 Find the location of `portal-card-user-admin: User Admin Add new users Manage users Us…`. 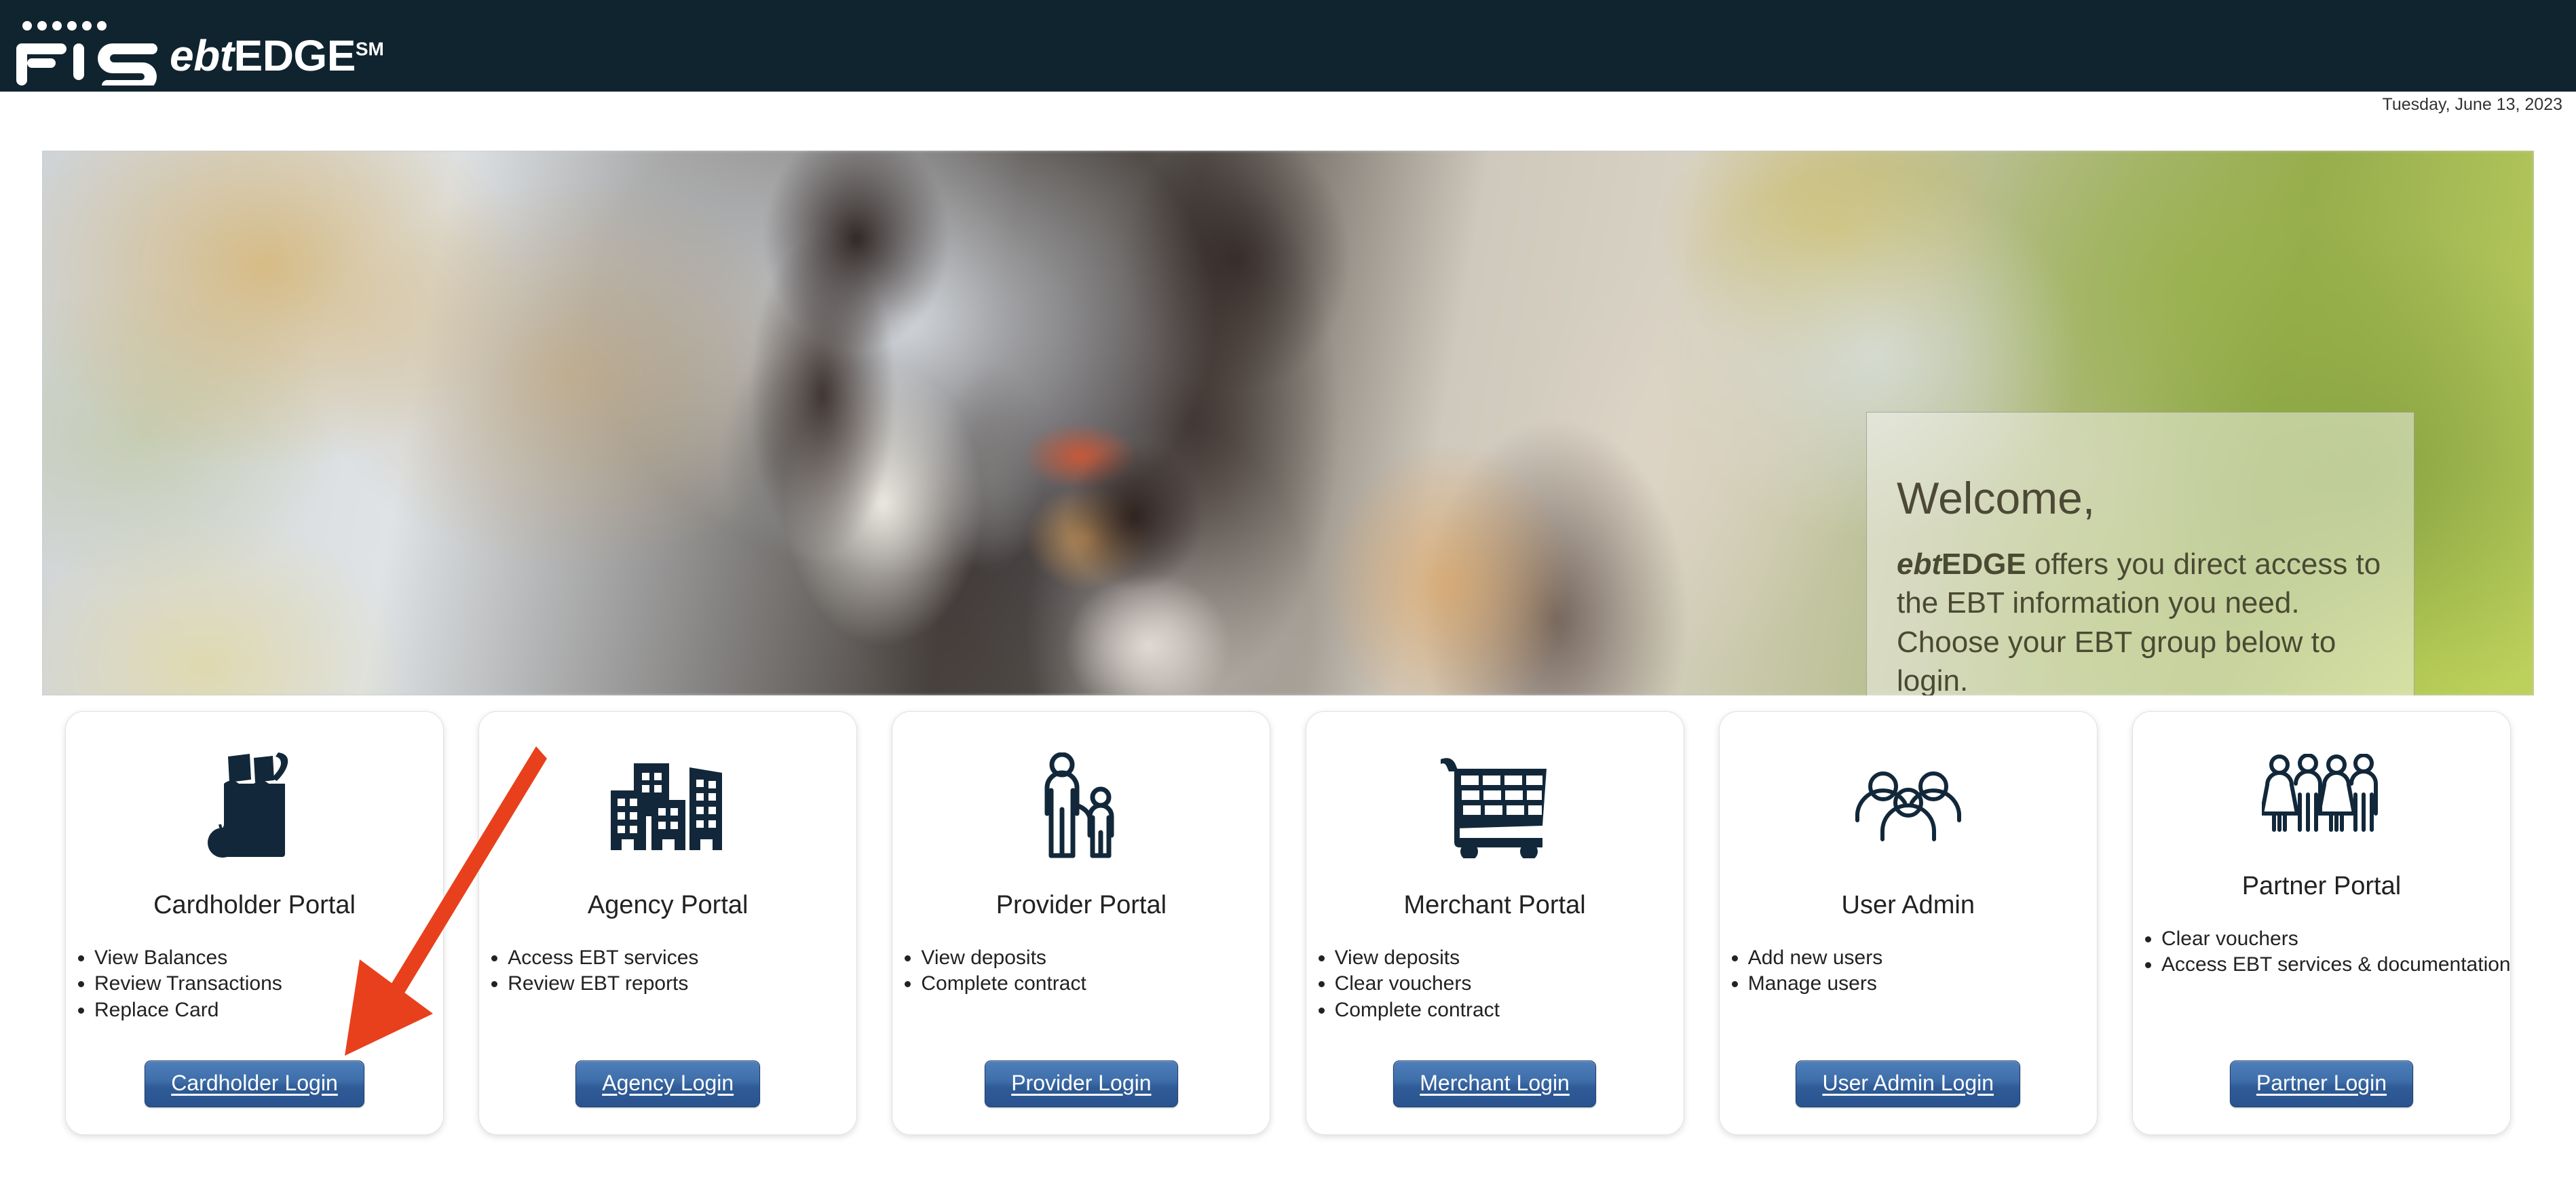

portal-card-user-admin: User Admin Add new users Manage users Us… is located at coordinates (1908, 923).